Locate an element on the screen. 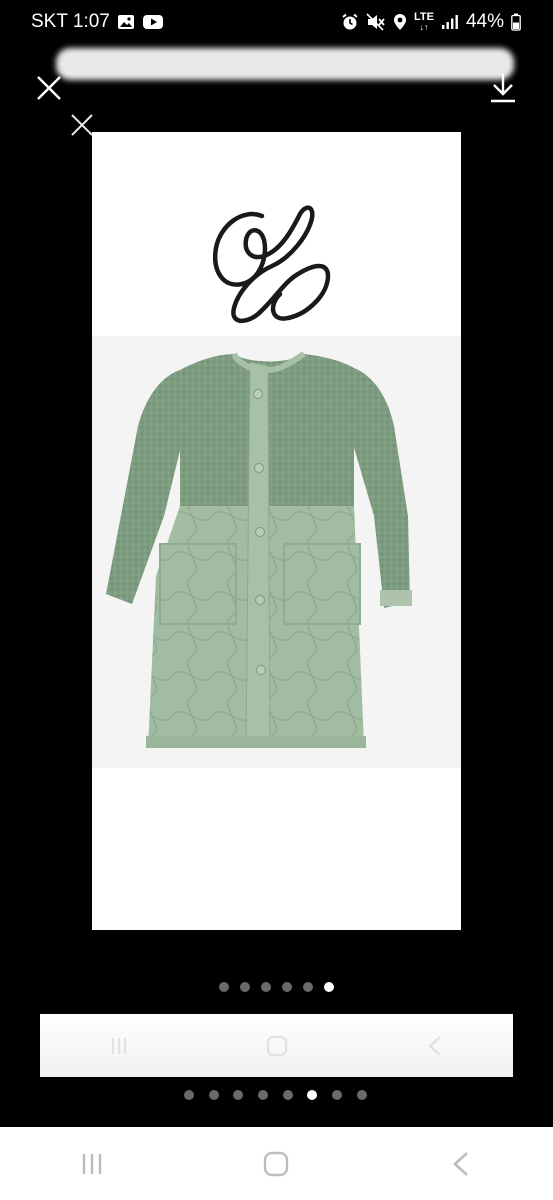  close-icon is located at coordinates (49, 88).